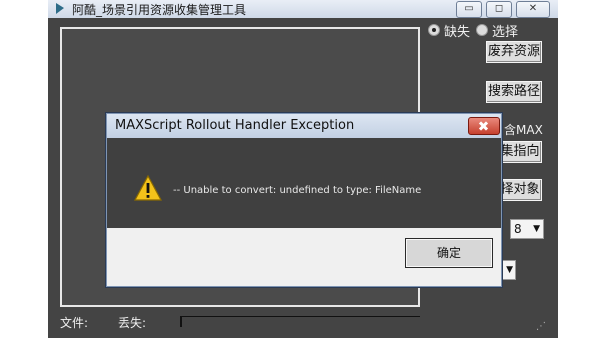  Describe the element at coordinates (527, 229) in the screenshot. I see `count-combo: 8 ▼` at that location.